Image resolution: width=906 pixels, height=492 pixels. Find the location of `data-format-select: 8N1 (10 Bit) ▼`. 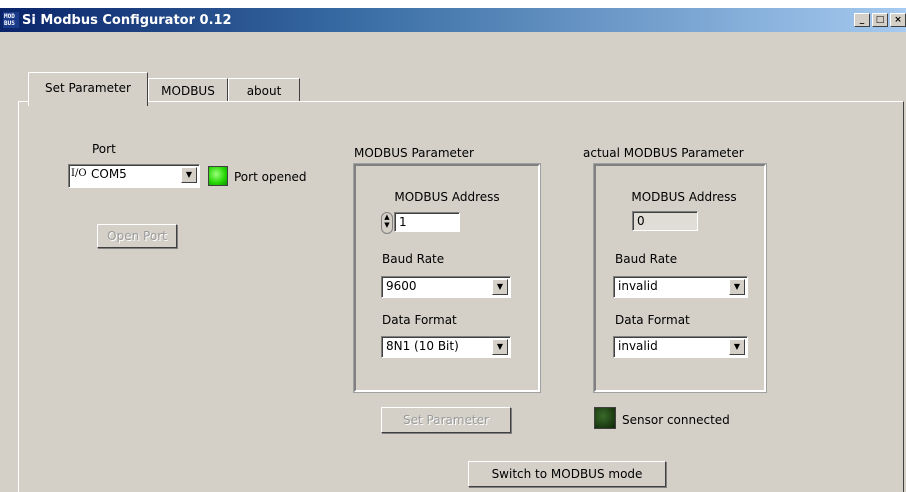

data-format-select: 8N1 (10 Bit) ▼ is located at coordinates (446, 347).